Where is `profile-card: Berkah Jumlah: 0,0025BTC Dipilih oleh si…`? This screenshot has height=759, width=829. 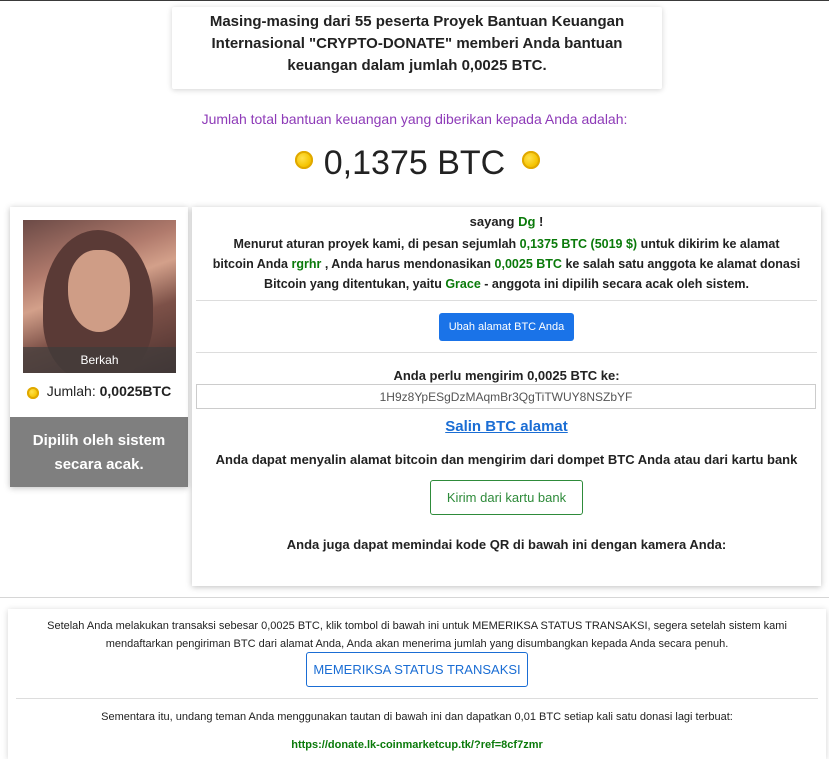 profile-card: Berkah Jumlah: 0,0025BTC Dipilih oleh si… is located at coordinates (99, 347).